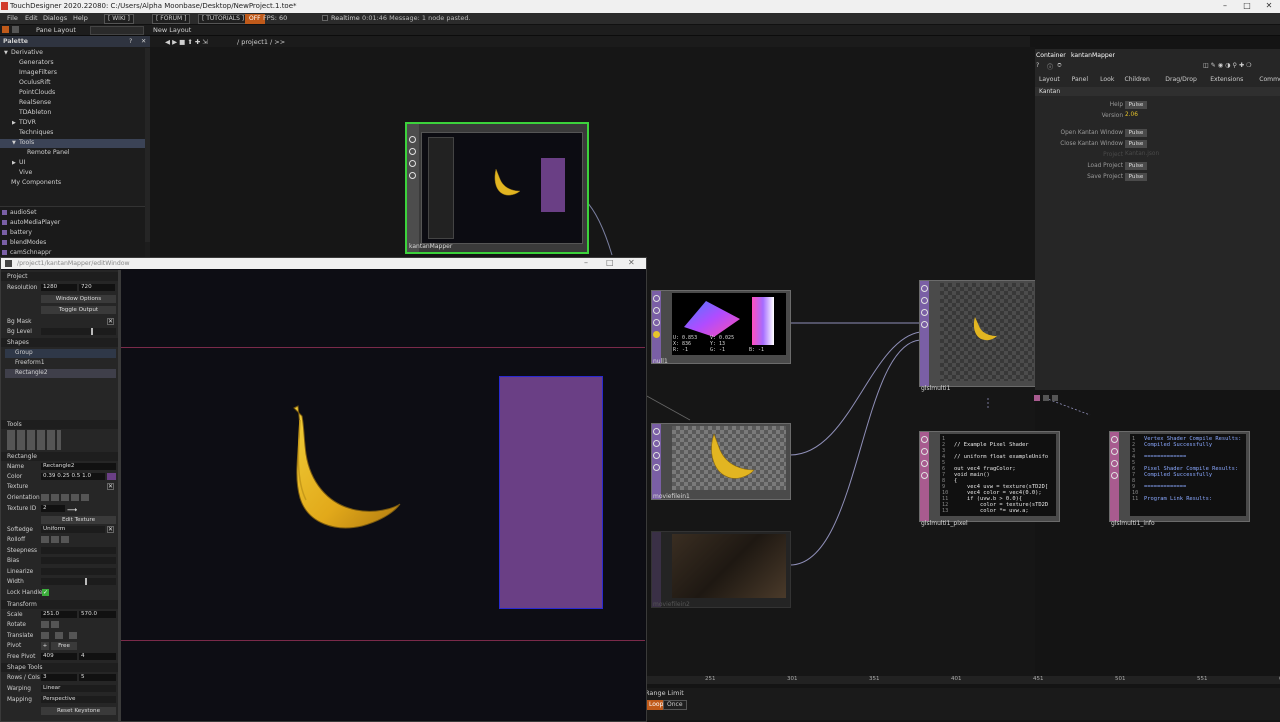  What do you see at coordinates (34, 440) in the screenshot?
I see `tool-icons` at bounding box center [34, 440].